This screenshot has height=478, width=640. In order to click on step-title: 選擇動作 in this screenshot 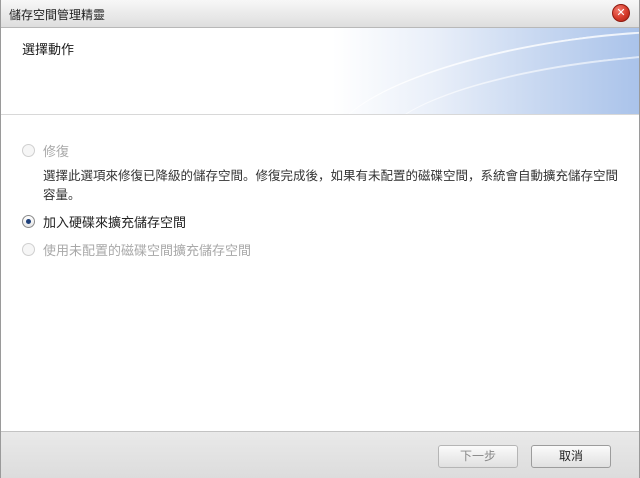, I will do `click(48, 50)`.